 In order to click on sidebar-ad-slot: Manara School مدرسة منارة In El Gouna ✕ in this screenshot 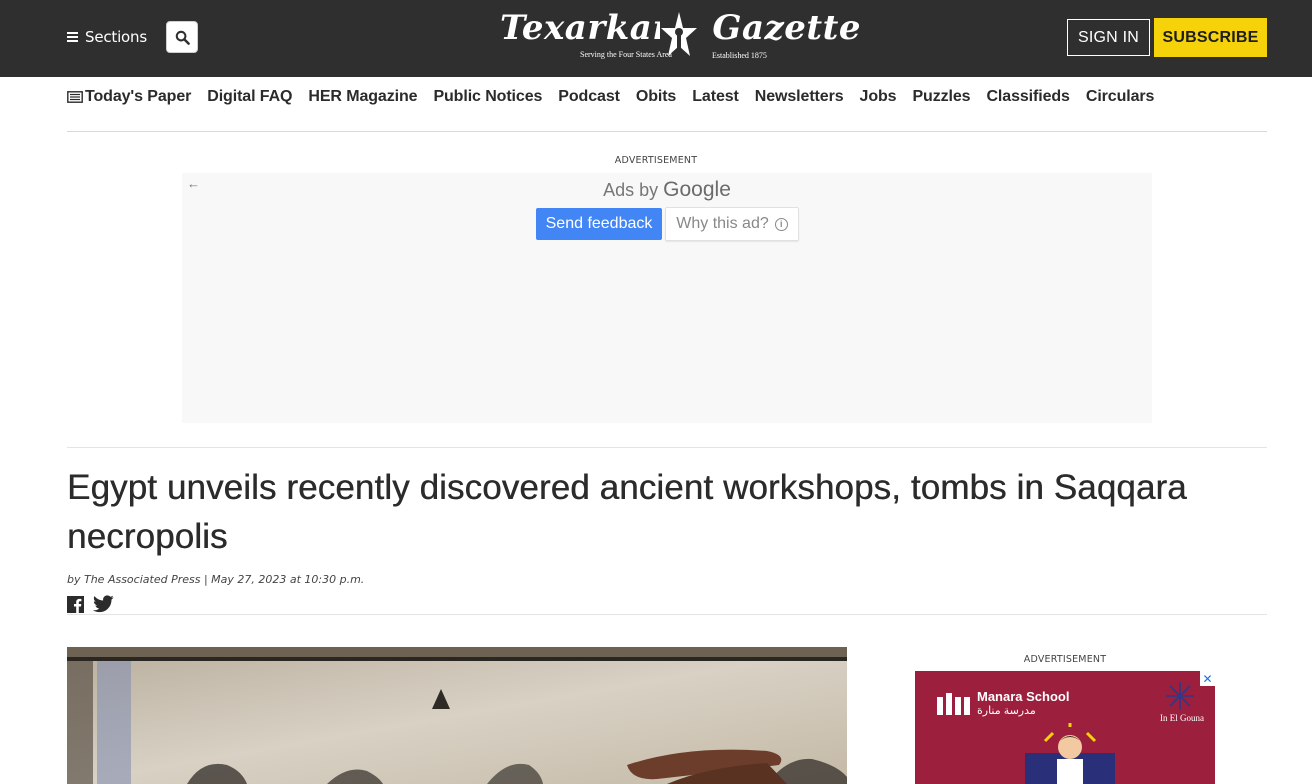, I will do `click(1065, 727)`.